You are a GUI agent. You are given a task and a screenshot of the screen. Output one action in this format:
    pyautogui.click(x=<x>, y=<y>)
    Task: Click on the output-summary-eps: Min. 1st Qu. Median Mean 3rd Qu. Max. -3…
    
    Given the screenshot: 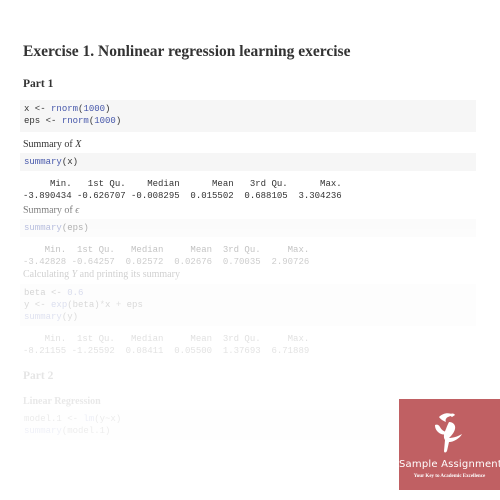 What is the action you would take?
    pyautogui.click(x=169, y=256)
    